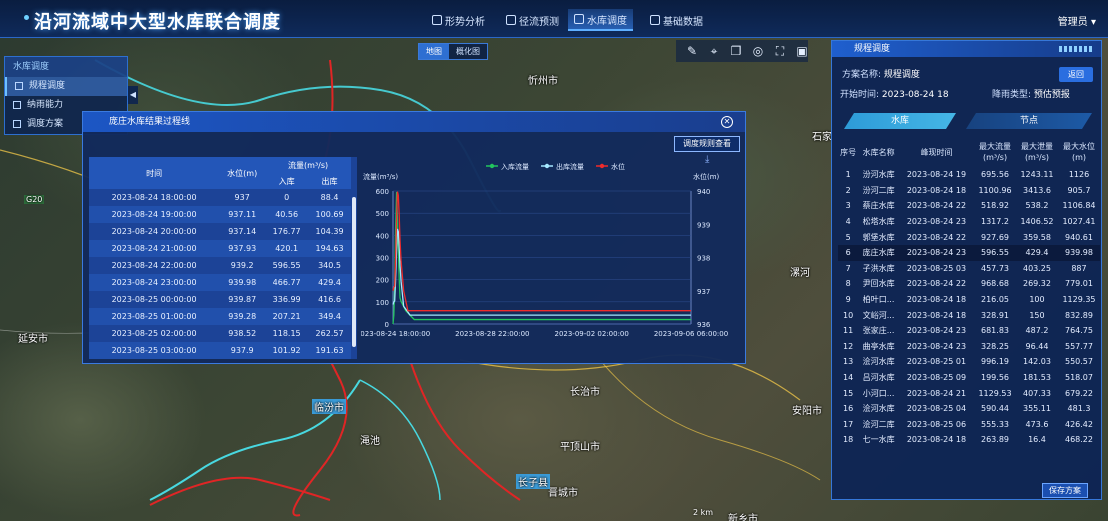 The image size is (1108, 521). I want to click on reservoir-row: 12 曲亭水库 2023-08-24 23 328.25 96.44 557.77, so click(969, 347).